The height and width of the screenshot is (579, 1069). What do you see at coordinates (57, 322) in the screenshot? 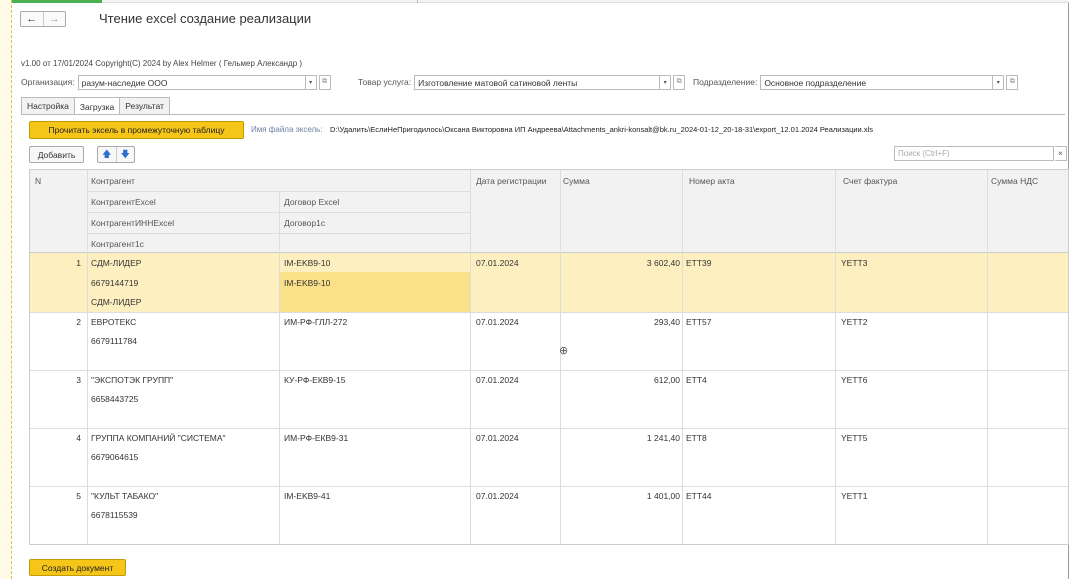
I see `row-number: 2` at bounding box center [57, 322].